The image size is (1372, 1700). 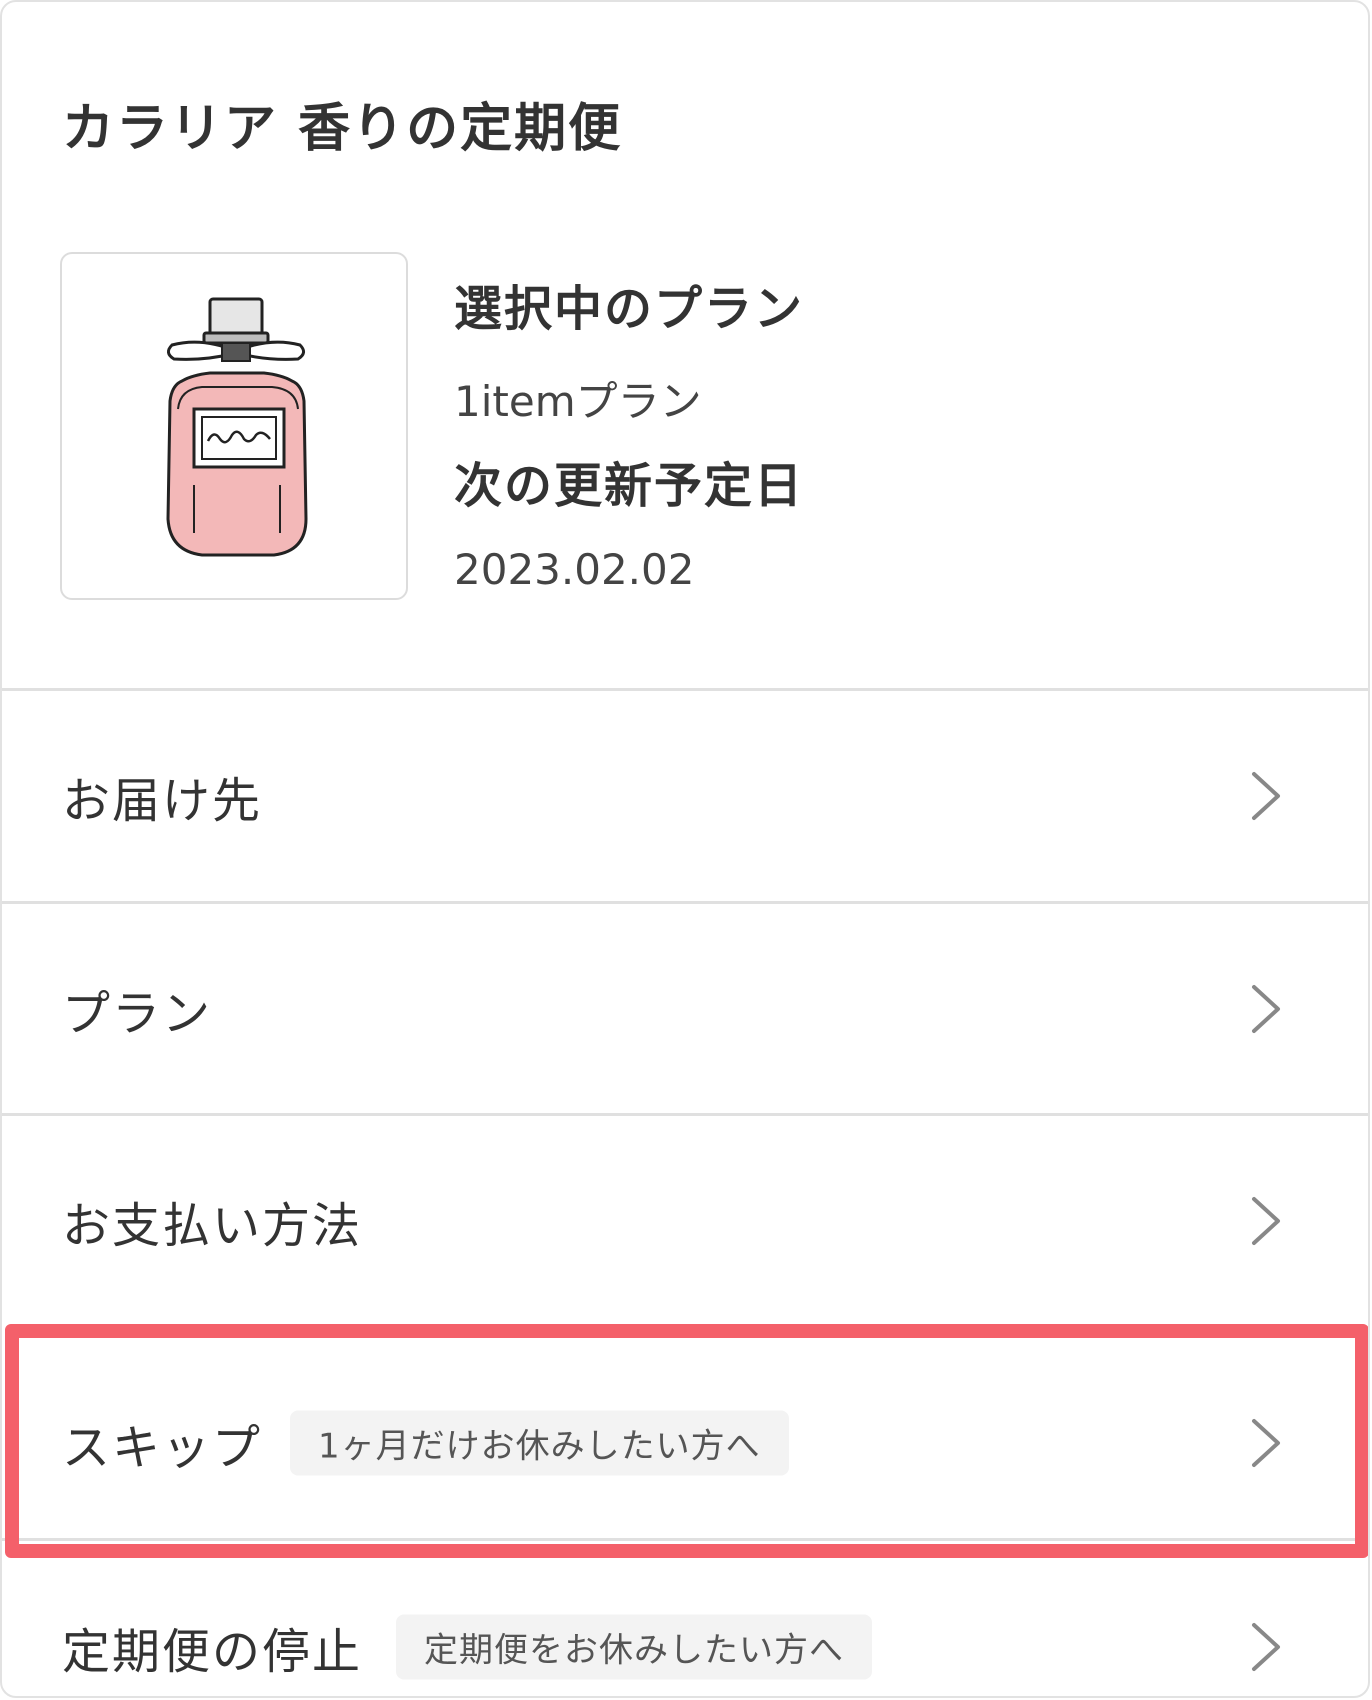 I want to click on next-date-label: 次の更新予定日, so click(x=629, y=486).